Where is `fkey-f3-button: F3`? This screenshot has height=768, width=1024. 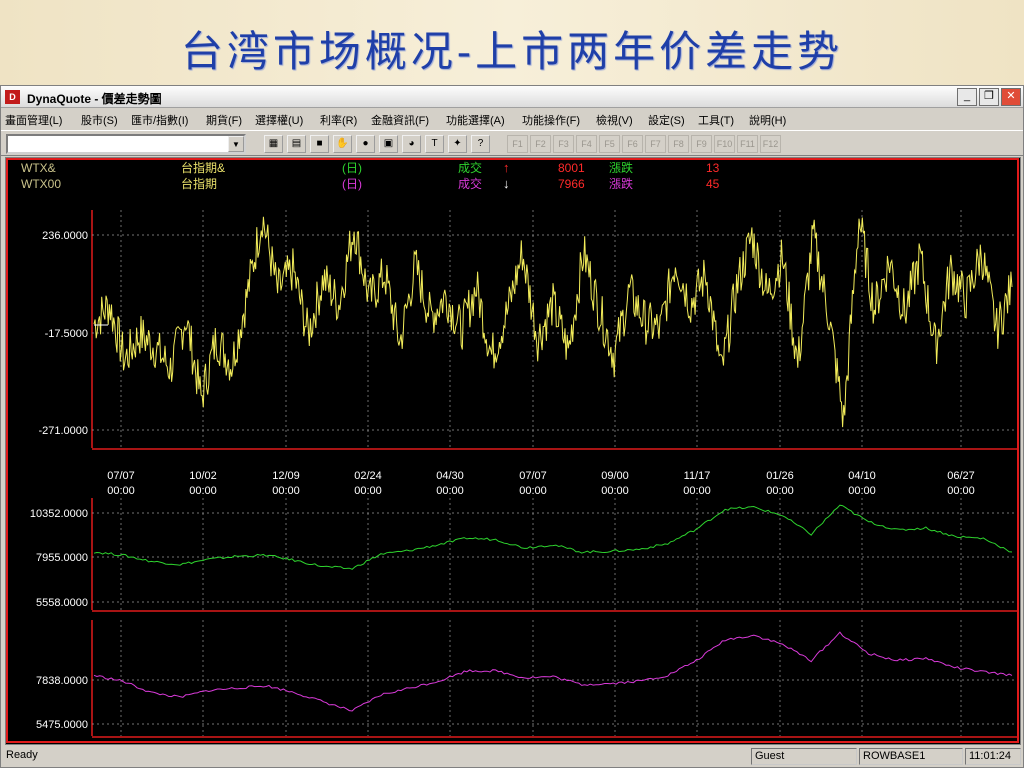
fkey-f3-button: F3 is located at coordinates (563, 144).